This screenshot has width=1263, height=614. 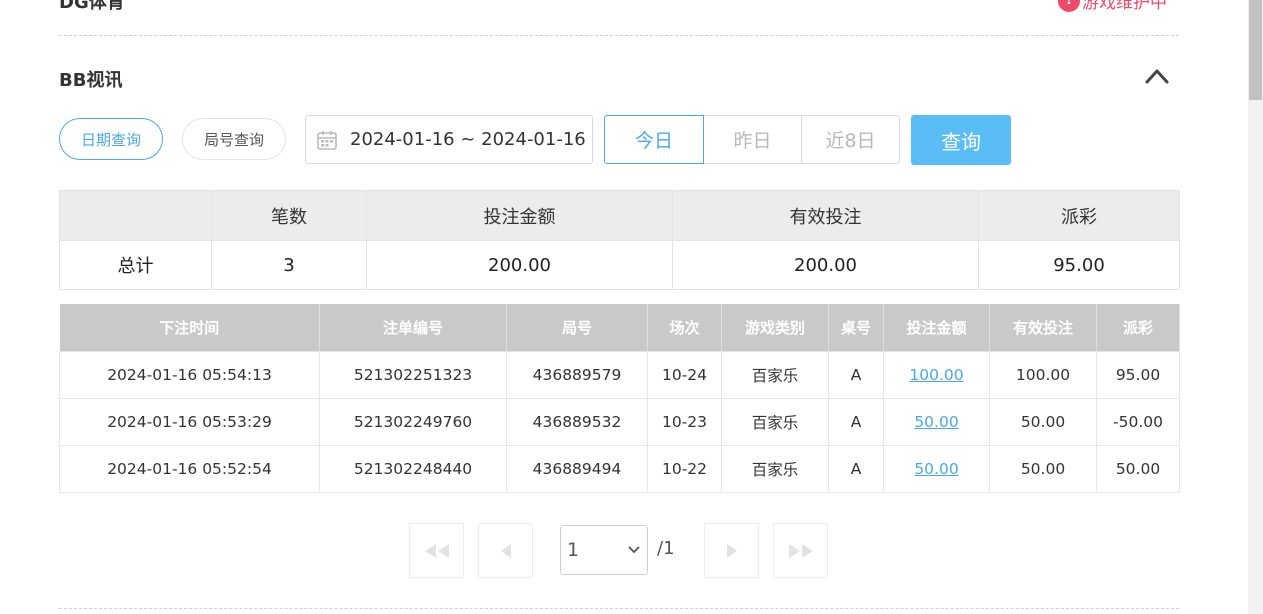 I want to click on cell-bet-time: 2024-01-16 05:53:29, so click(x=189, y=421).